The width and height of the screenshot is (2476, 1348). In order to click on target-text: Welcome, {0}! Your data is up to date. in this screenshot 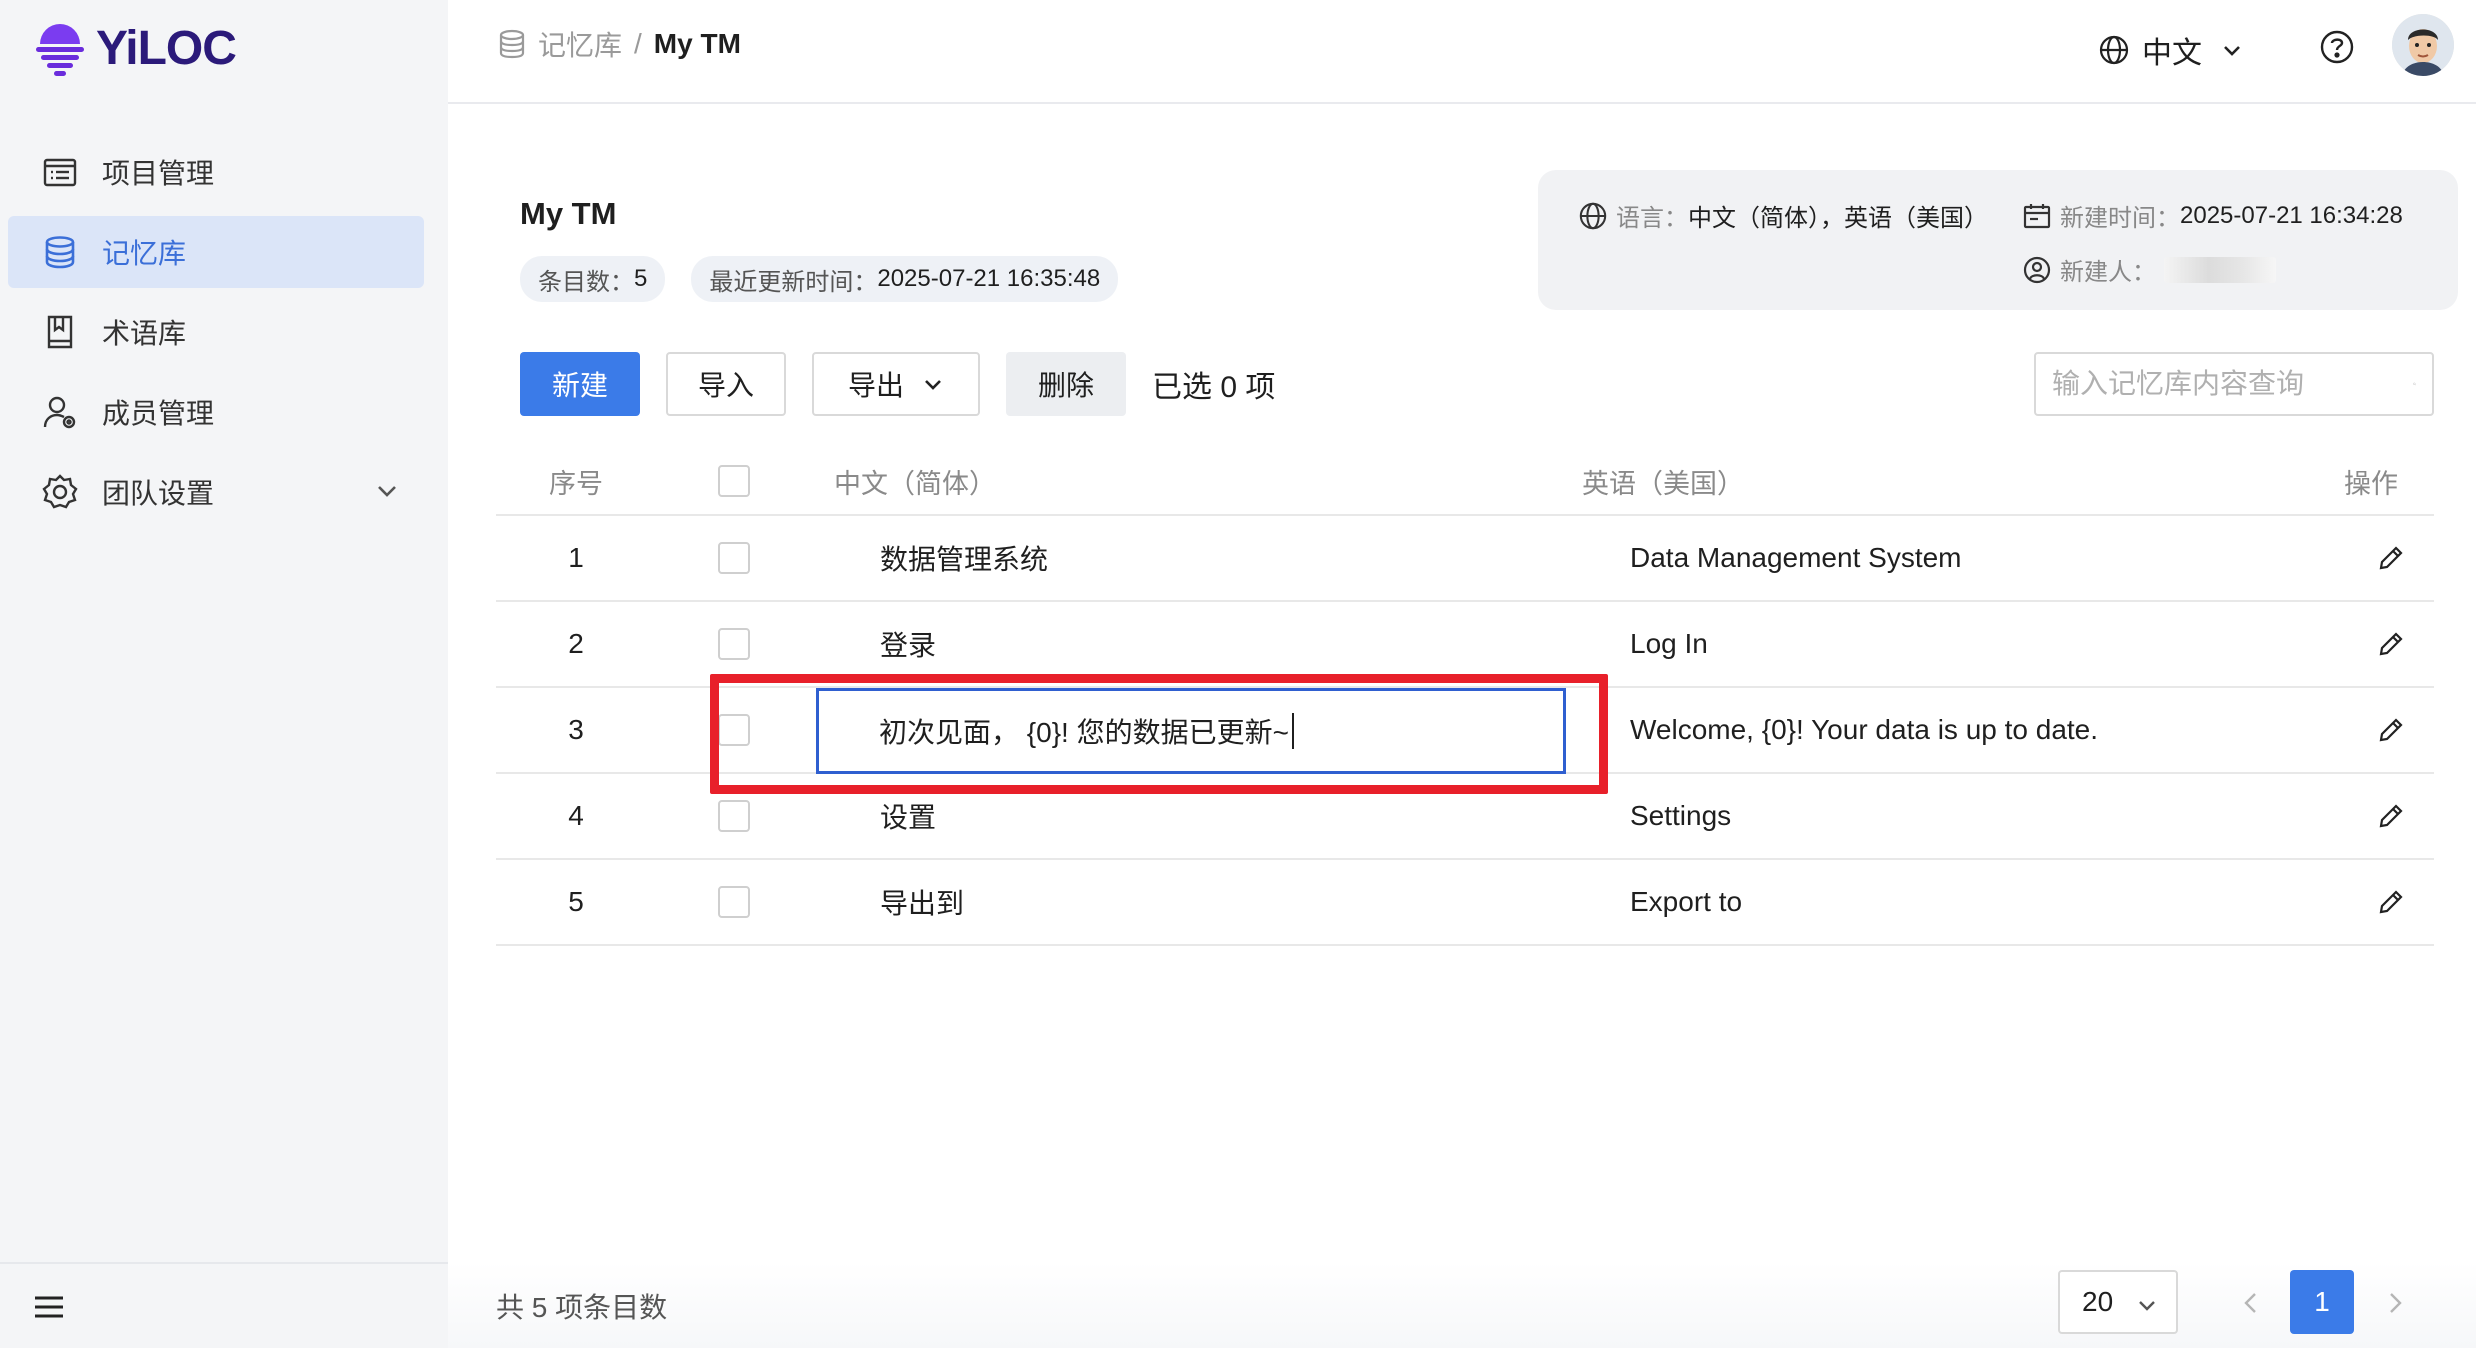, I will do `click(1864, 730)`.